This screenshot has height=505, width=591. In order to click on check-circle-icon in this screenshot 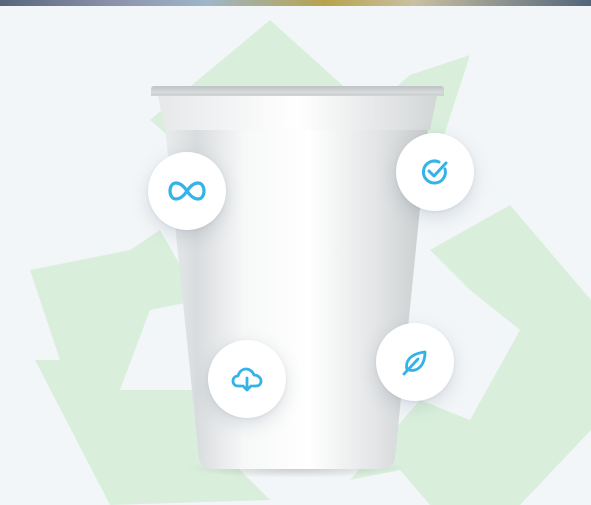, I will do `click(434, 172)`.